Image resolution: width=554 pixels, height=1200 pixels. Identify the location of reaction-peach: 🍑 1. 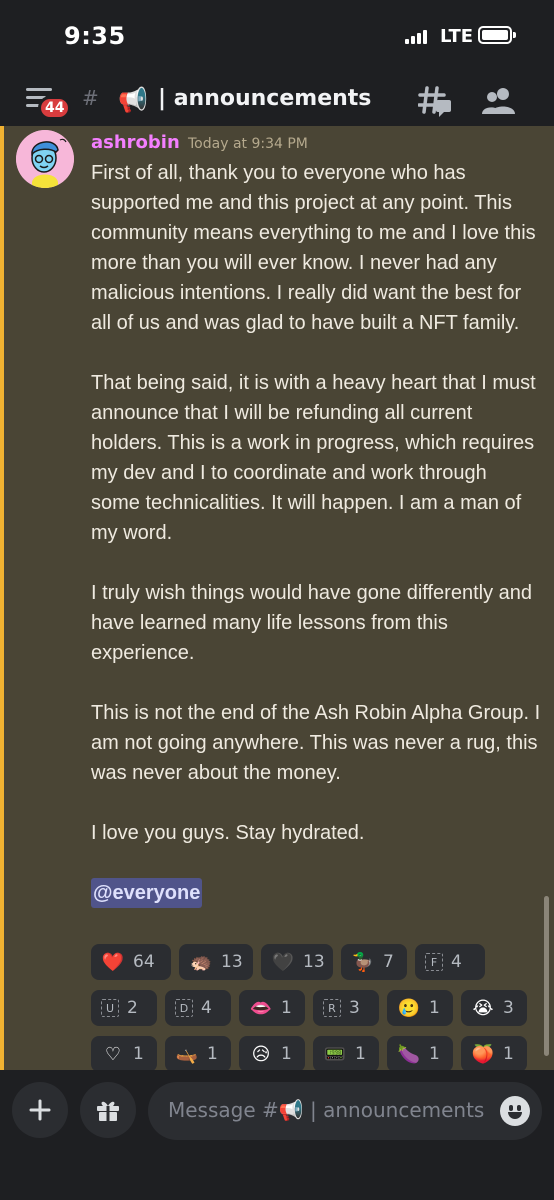
(494, 1053).